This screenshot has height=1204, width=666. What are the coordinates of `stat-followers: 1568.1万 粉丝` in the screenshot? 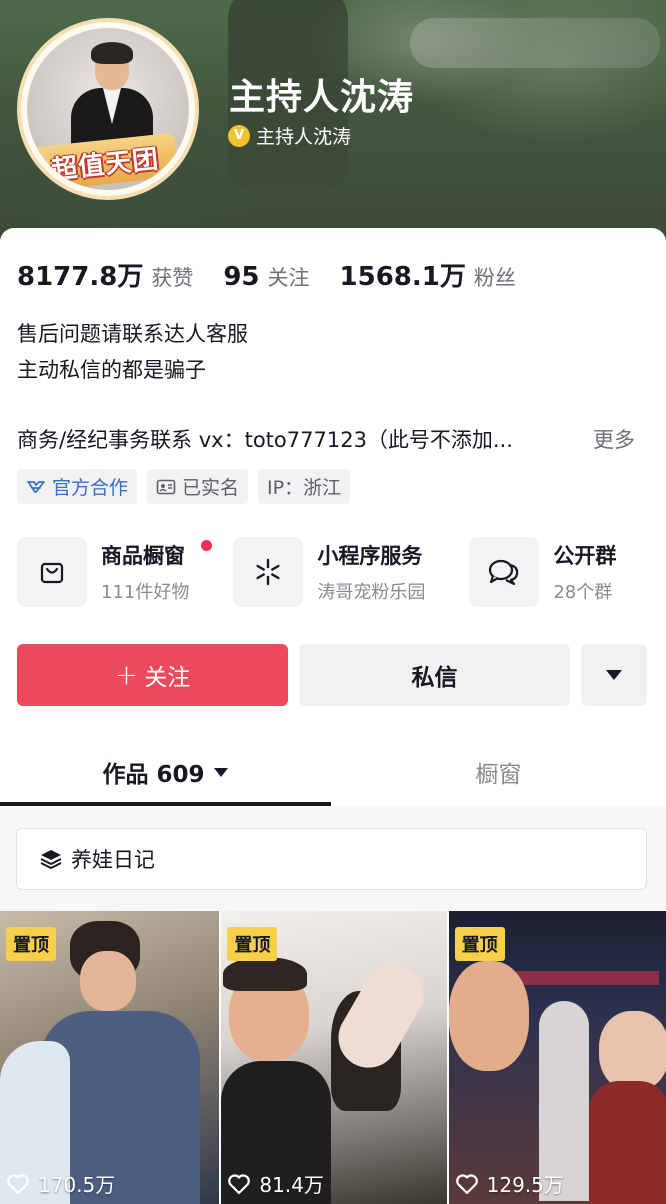 It's located at (428, 274).